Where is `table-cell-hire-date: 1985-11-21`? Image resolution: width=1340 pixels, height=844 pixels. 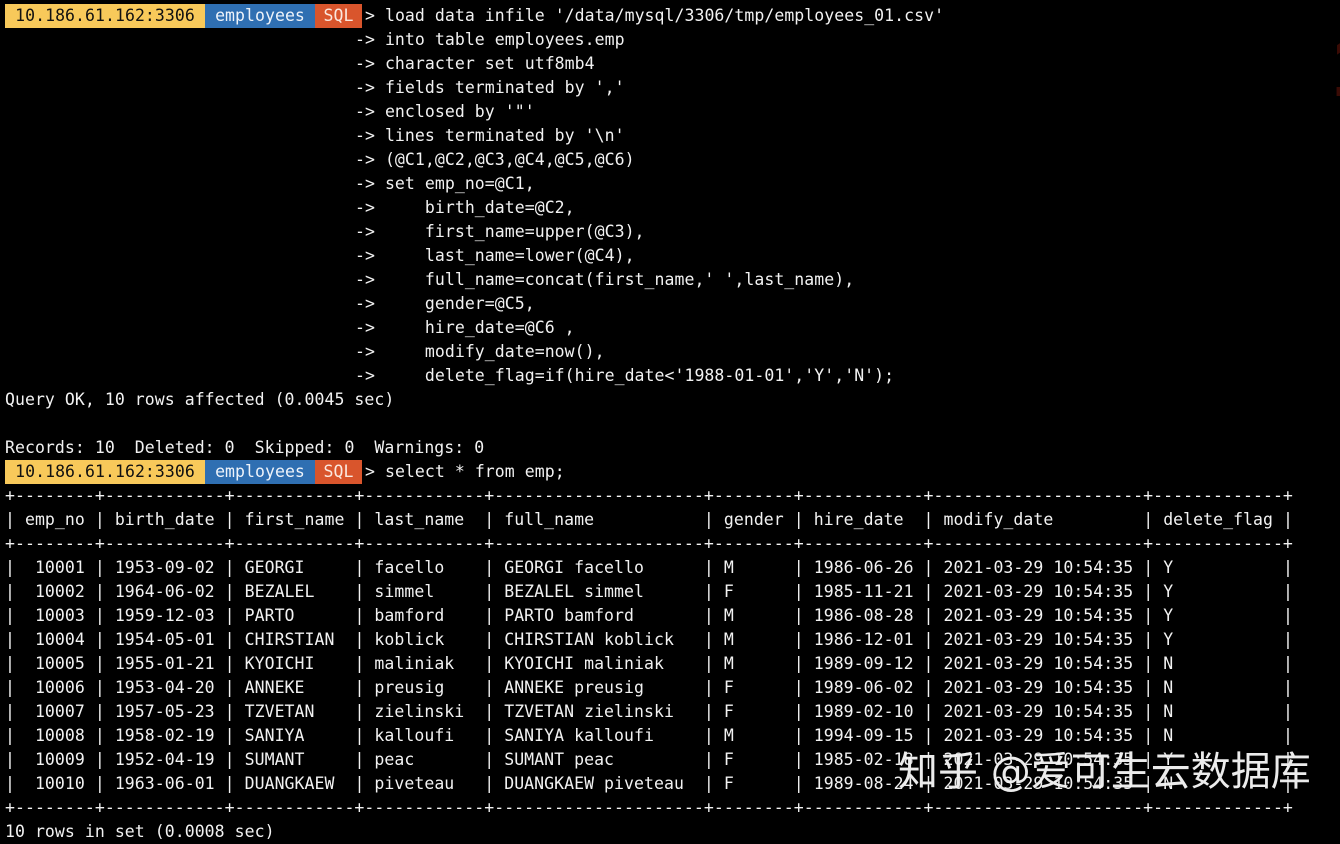 table-cell-hire-date: 1985-11-21 is located at coordinates (863, 591).